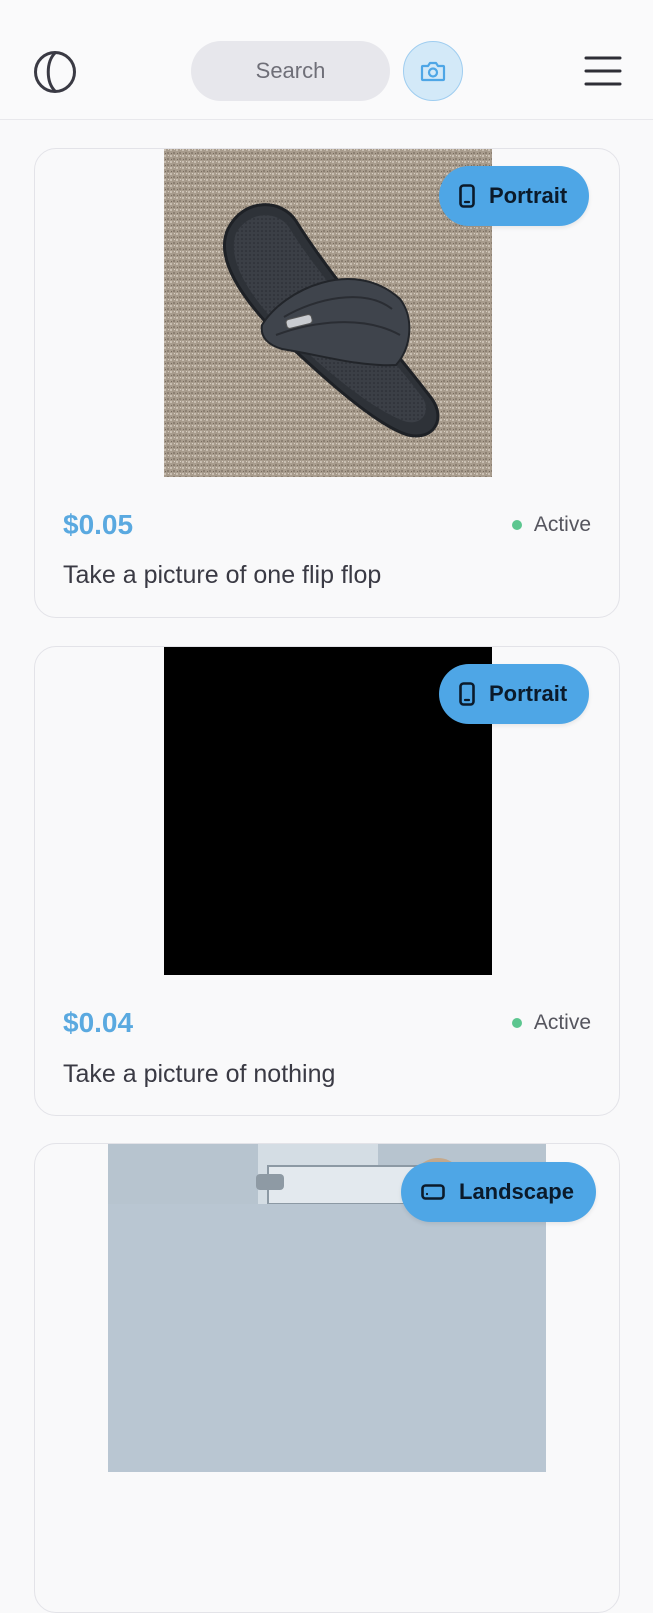 Image resolution: width=653 pixels, height=1613 pixels. I want to click on search-placeholder: Search, so click(290, 70).